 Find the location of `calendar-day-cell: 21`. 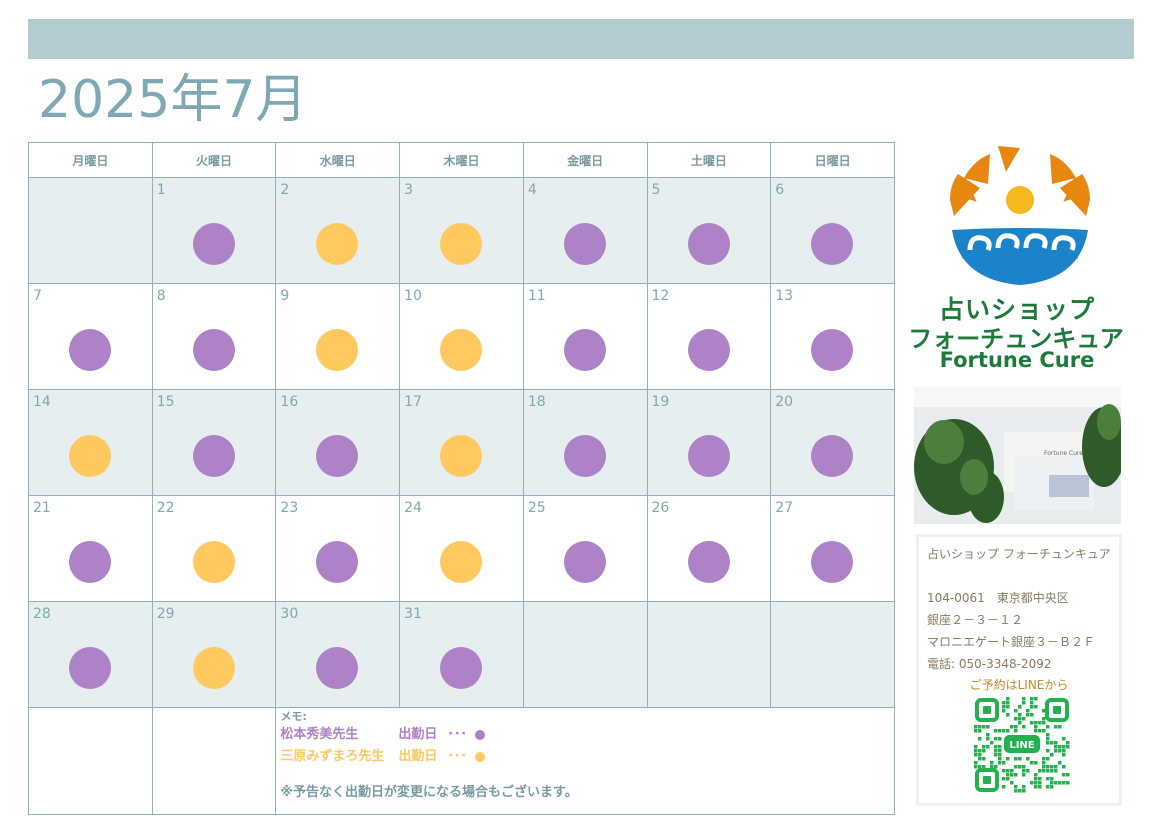

calendar-day-cell: 21 is located at coordinates (90, 548).